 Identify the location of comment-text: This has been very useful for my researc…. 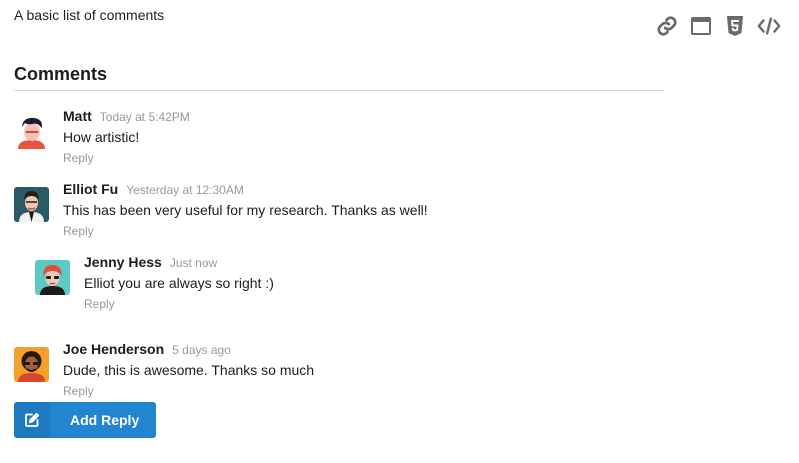
(245, 210).